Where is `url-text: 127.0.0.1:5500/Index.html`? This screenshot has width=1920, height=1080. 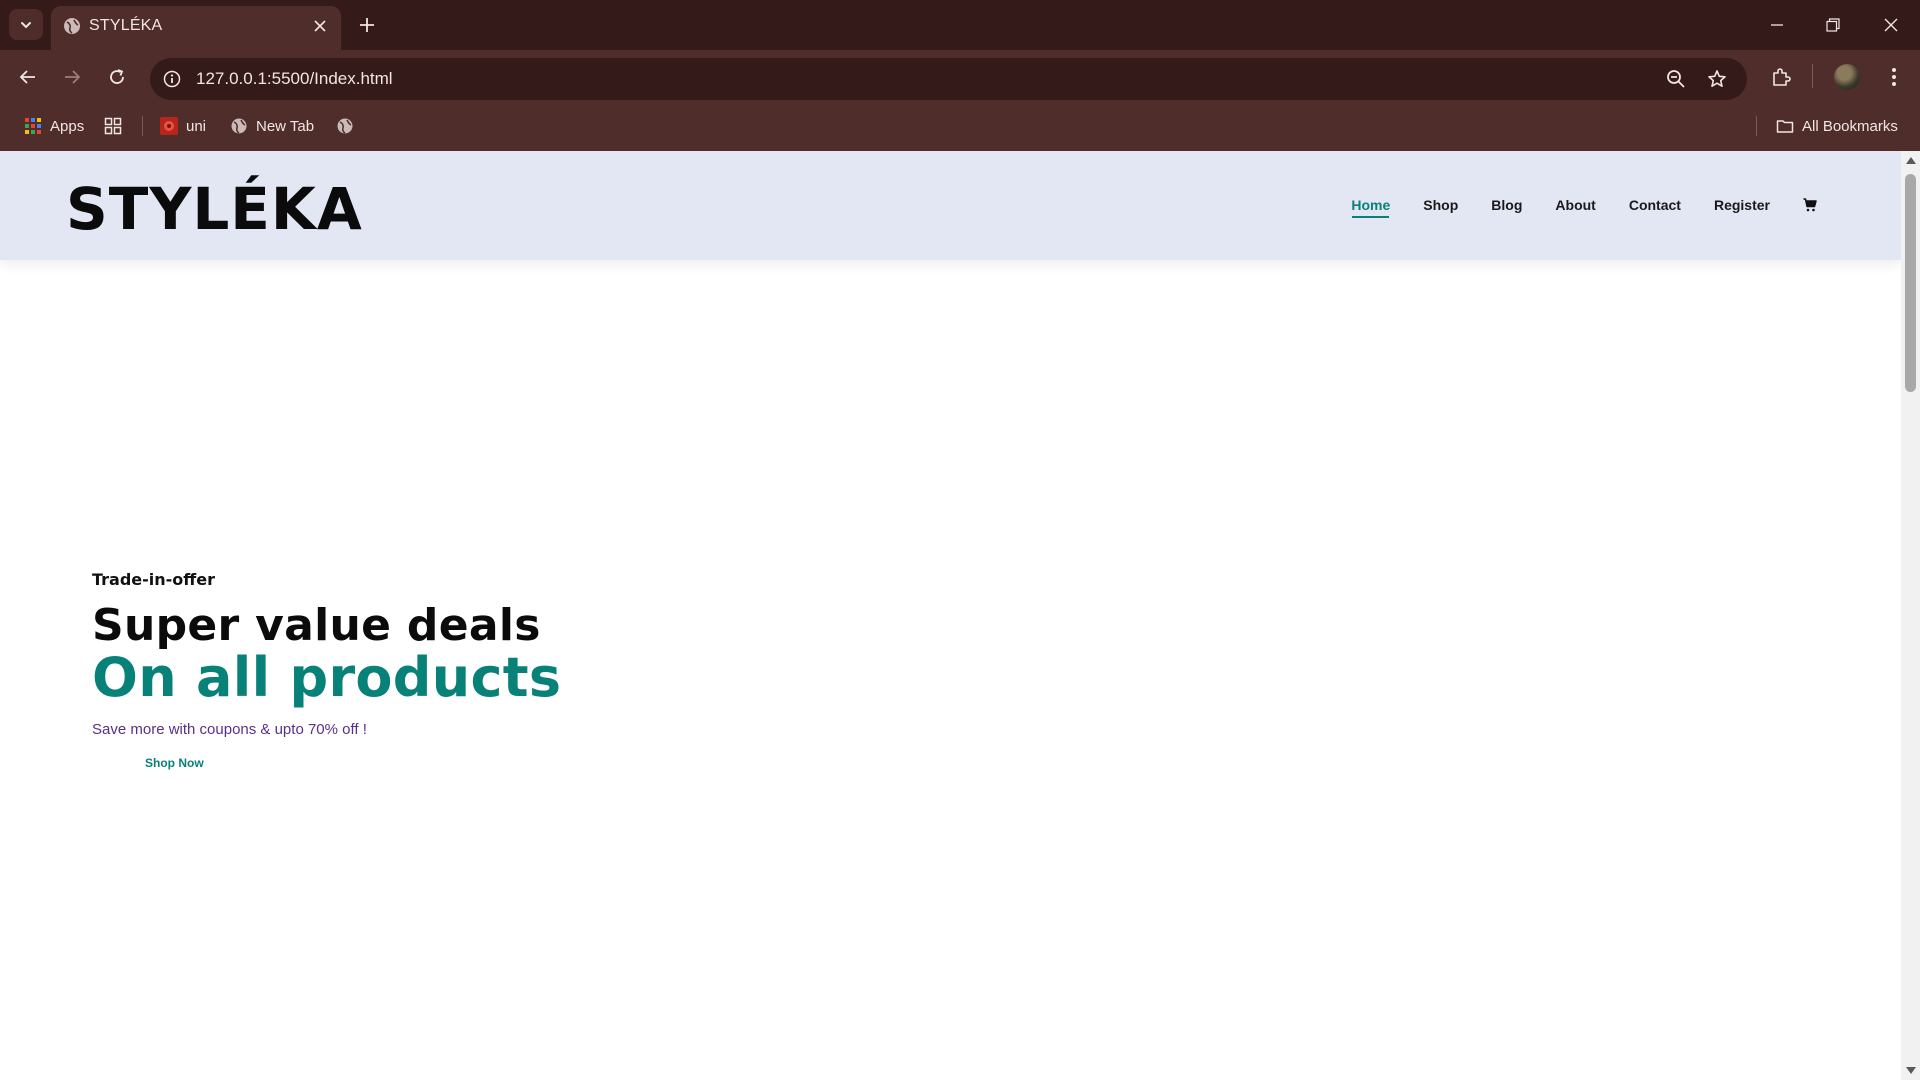 url-text: 127.0.0.1:5500/Index.html is located at coordinates (294, 78).